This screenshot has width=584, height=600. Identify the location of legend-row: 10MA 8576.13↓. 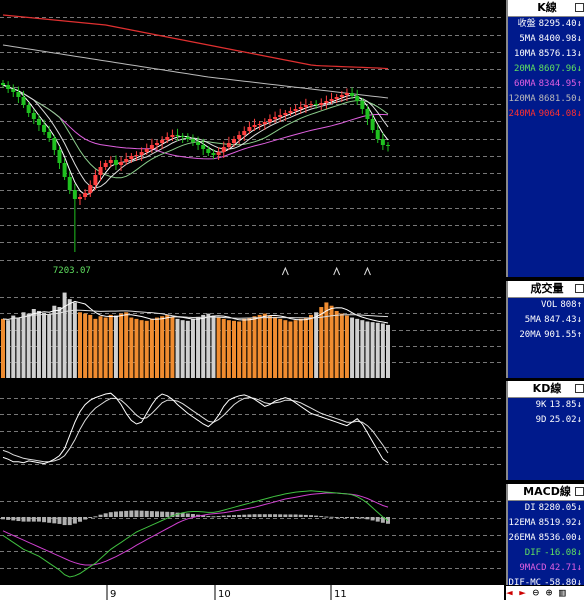
(546, 54).